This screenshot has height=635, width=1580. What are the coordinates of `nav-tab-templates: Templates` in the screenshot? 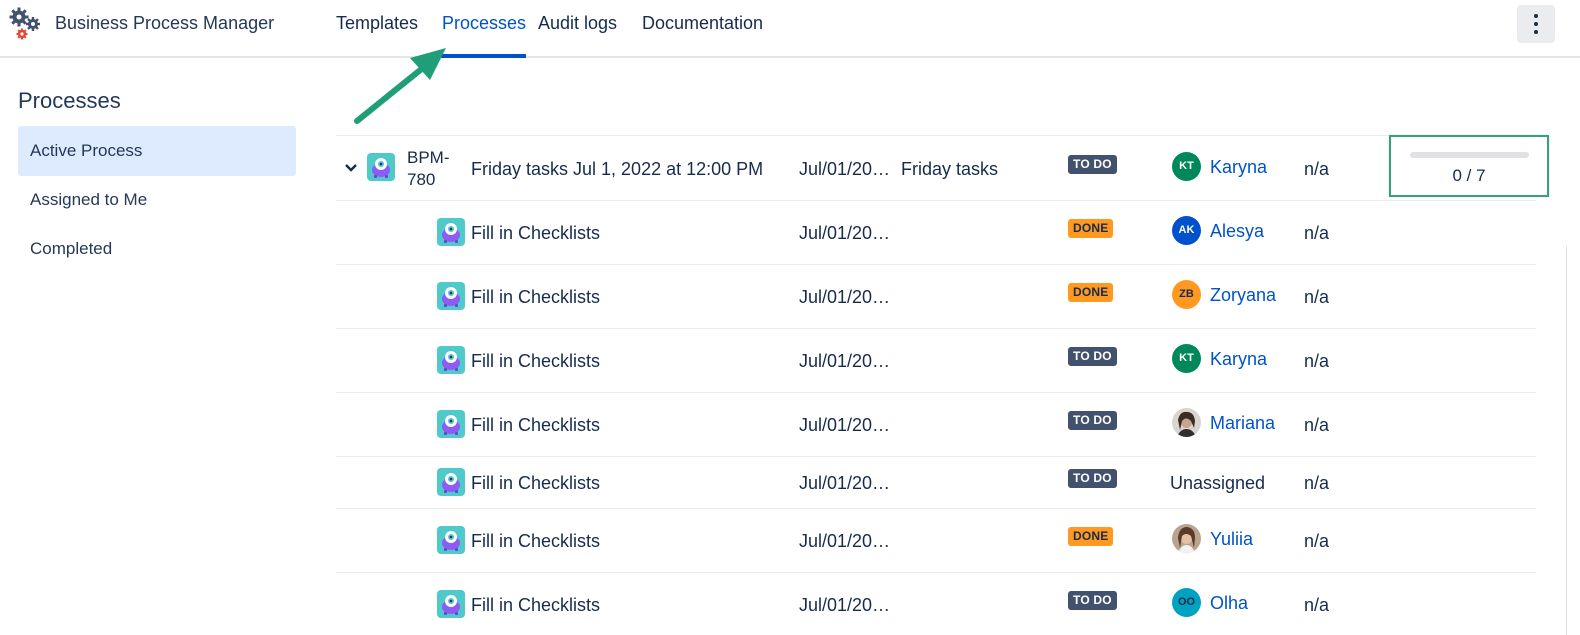 It's located at (377, 23).